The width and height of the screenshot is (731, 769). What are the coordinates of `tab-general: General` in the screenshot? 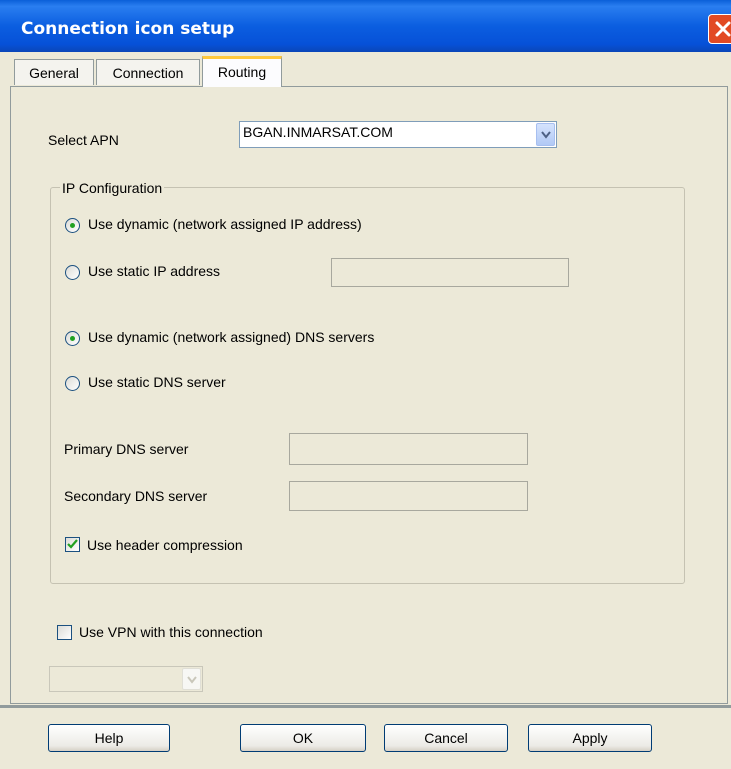 It's located at (54, 72).